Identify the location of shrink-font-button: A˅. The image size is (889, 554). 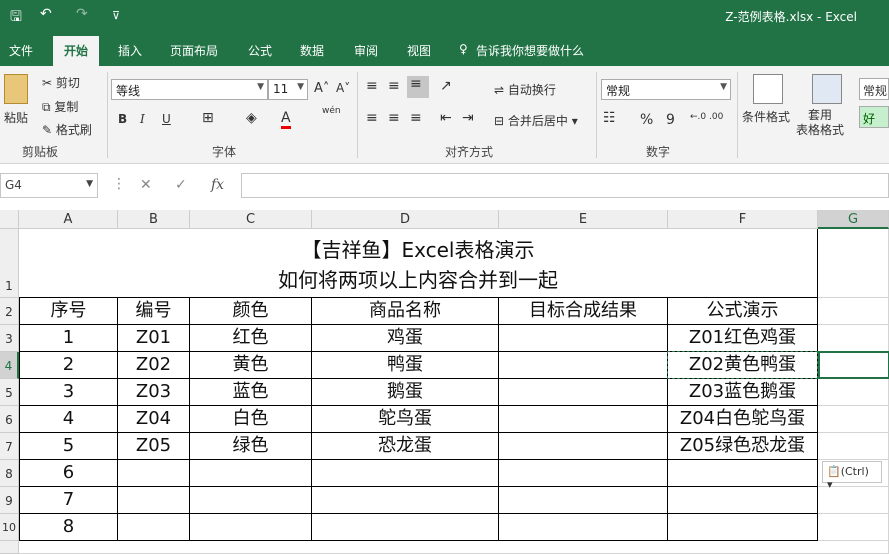
(343, 88).